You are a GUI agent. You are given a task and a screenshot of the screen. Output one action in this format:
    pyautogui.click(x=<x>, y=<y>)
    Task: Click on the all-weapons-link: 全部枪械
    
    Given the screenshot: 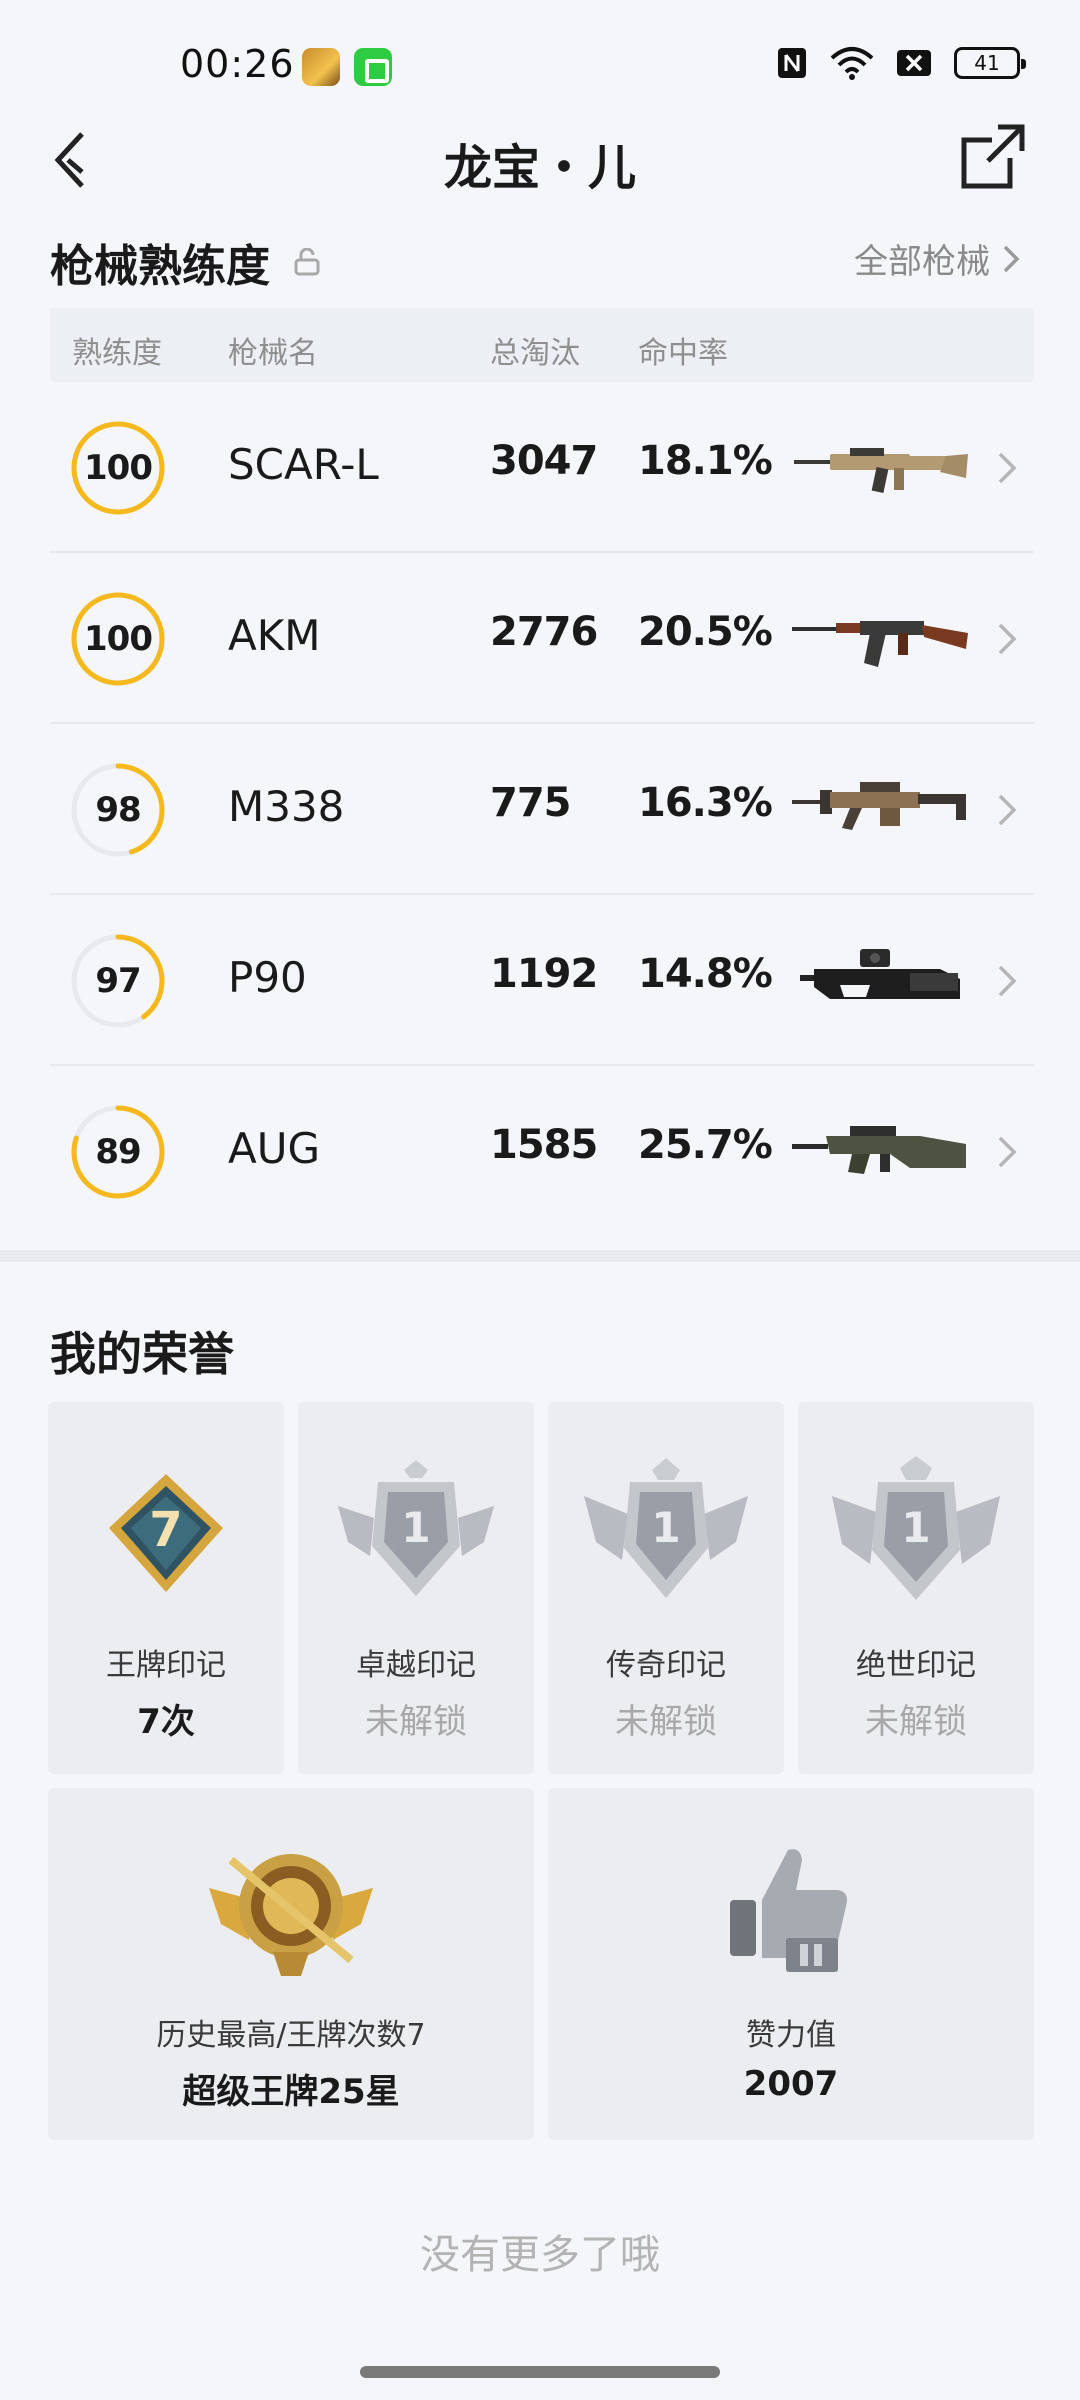 What is the action you would take?
    pyautogui.click(x=937, y=258)
    